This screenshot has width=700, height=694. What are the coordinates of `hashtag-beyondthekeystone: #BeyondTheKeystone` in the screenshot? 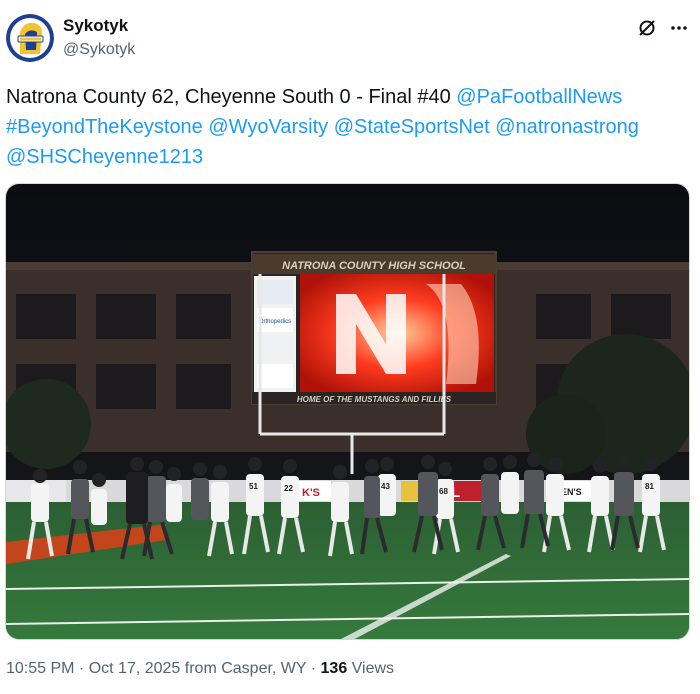 It's located at (104, 127).